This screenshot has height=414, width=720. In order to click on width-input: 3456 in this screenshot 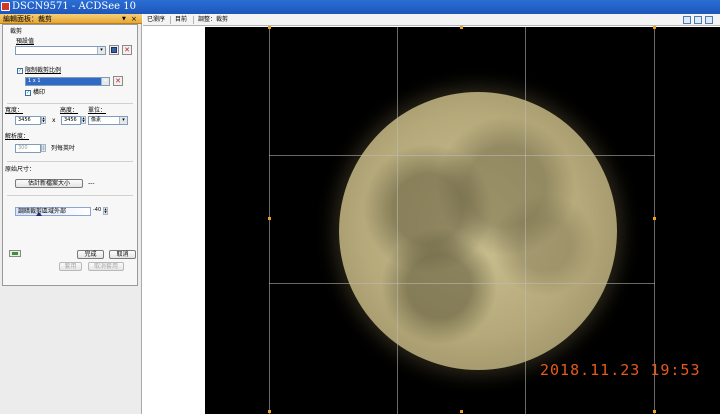, I will do `click(28, 120)`.